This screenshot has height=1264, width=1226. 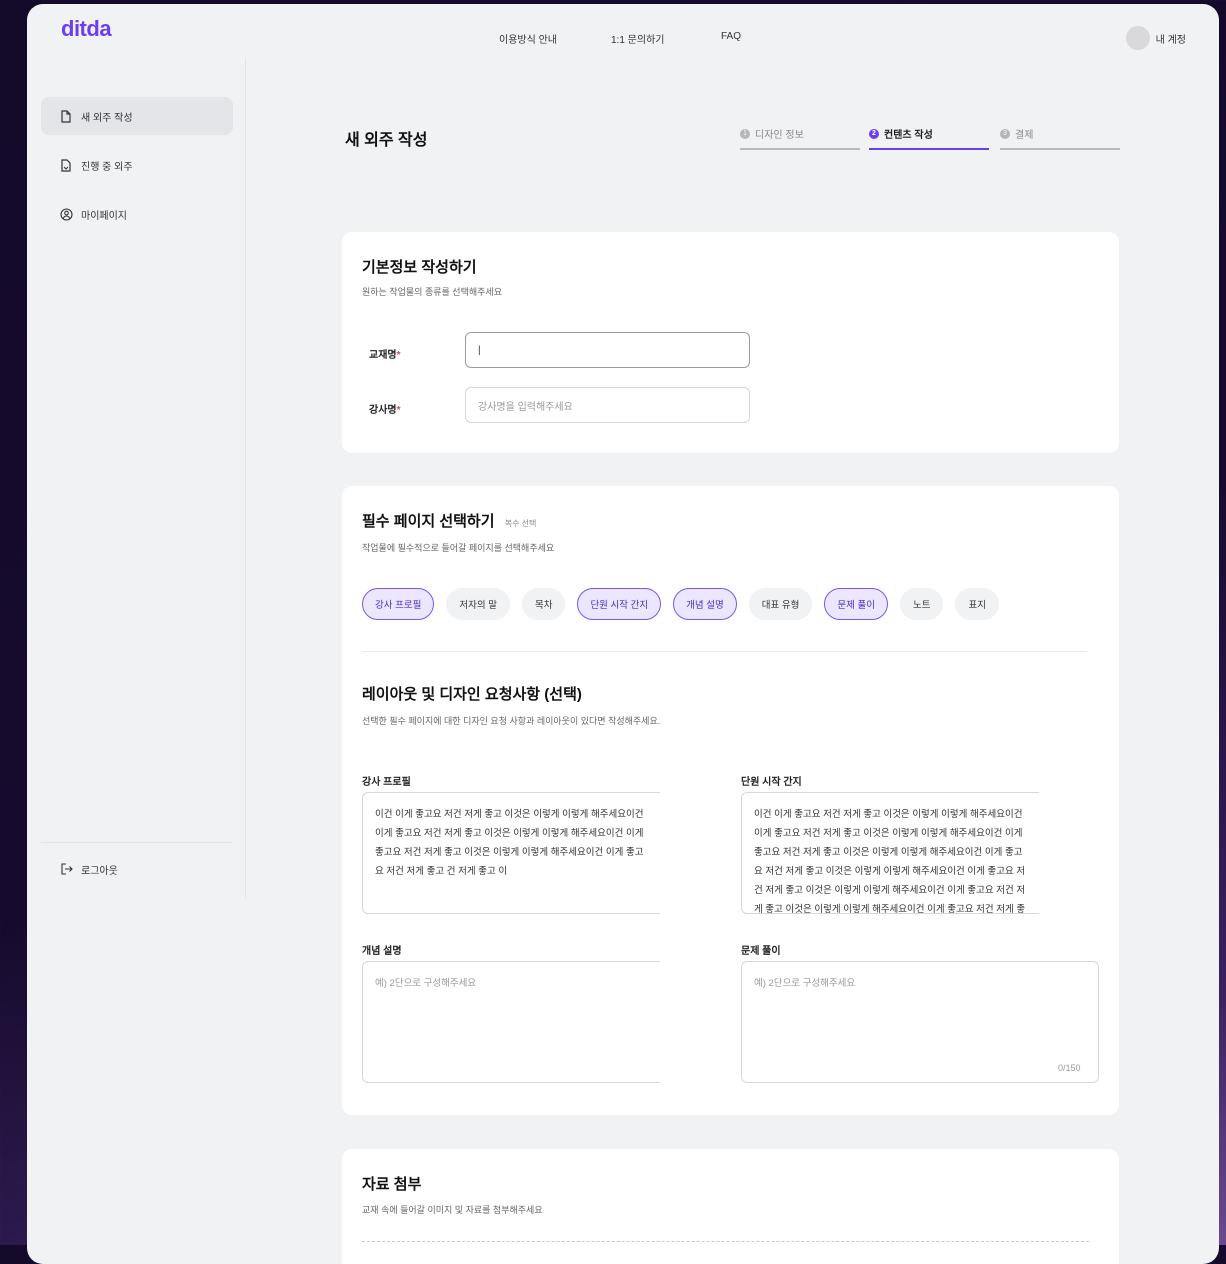 I want to click on sidebar-item-new-outsource: 새 외주 작성, so click(x=137, y=116).